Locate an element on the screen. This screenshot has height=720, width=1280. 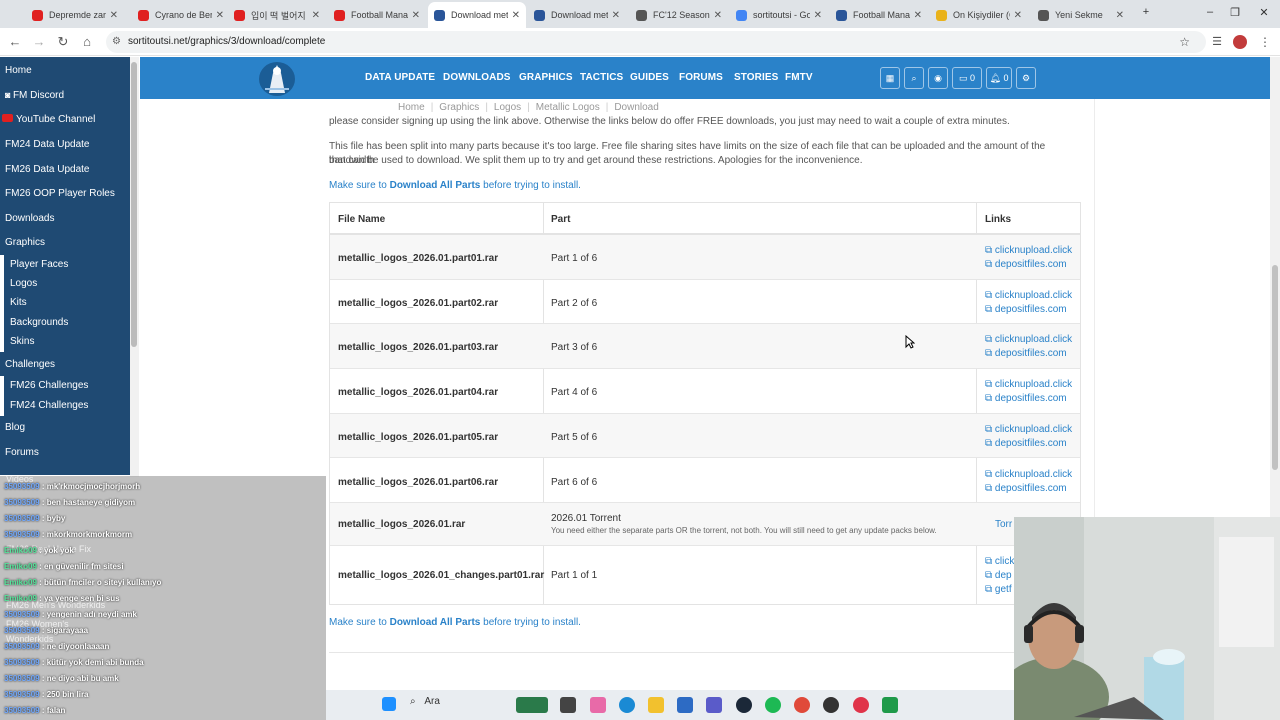
excel-icon is located at coordinates (890, 705).